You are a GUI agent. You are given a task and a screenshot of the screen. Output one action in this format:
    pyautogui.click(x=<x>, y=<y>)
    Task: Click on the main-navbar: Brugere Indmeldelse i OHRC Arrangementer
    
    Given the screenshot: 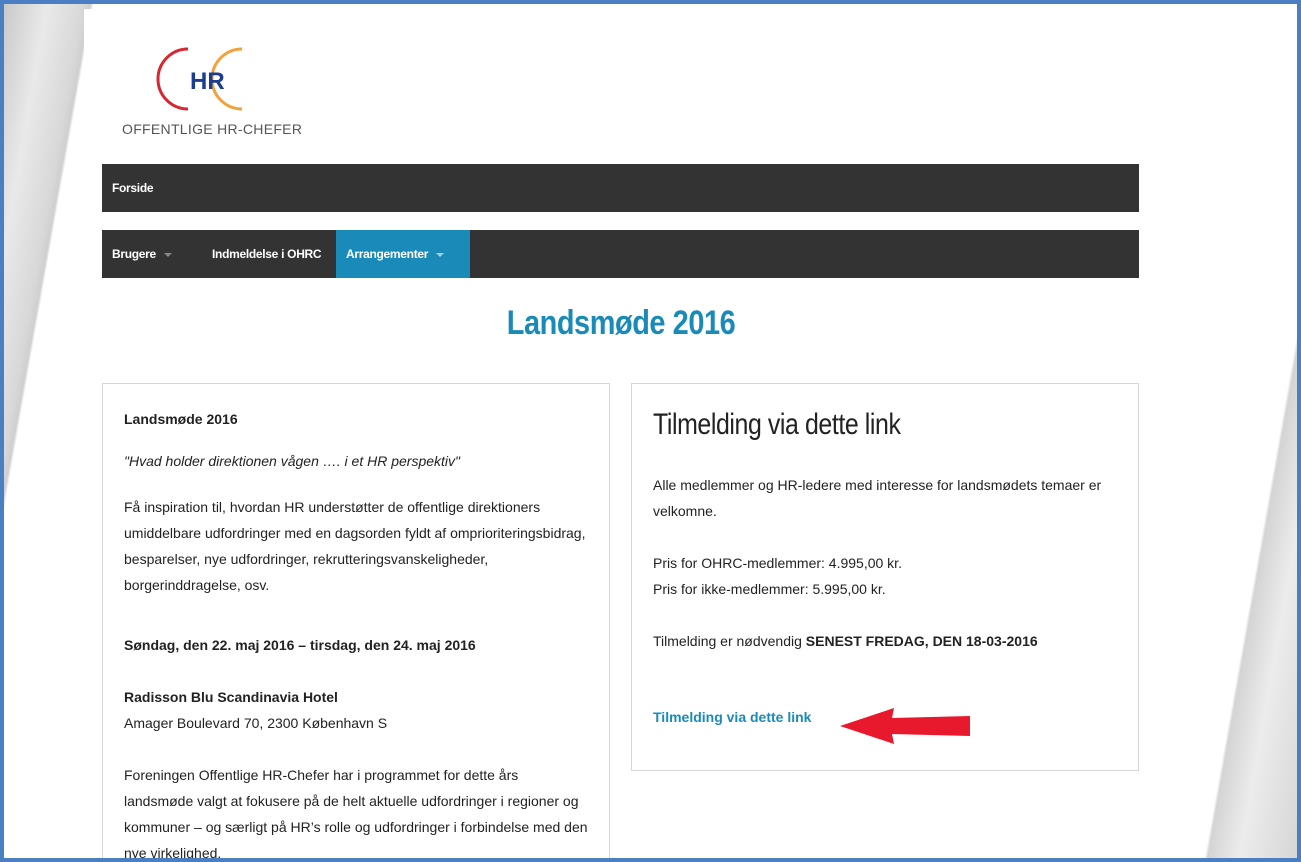 What is the action you would take?
    pyautogui.click(x=620, y=254)
    